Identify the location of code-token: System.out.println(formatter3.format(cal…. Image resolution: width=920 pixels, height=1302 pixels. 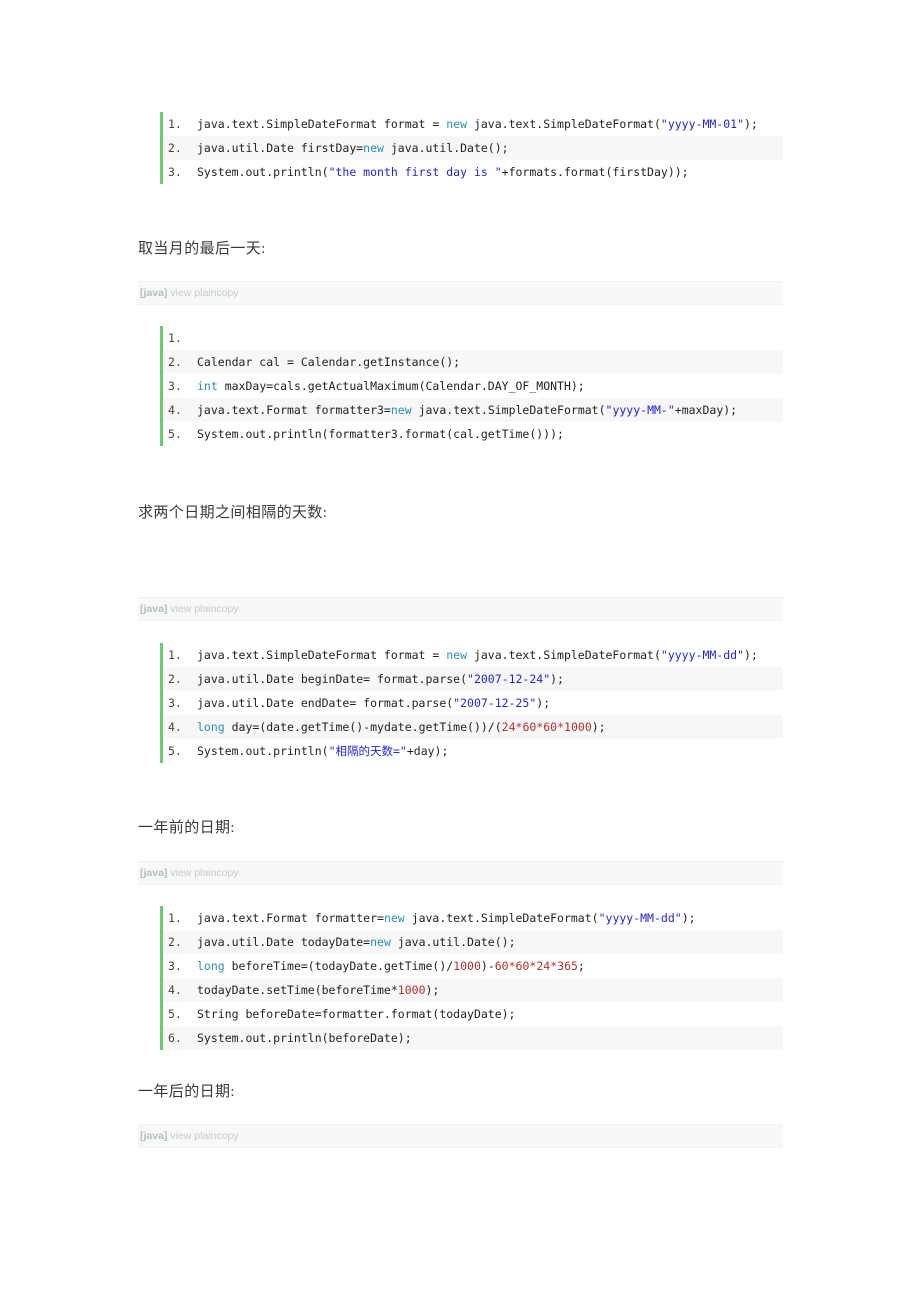
(380, 434).